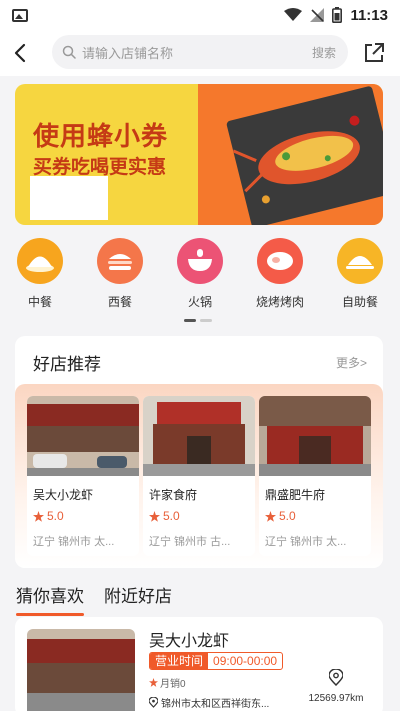 The height and width of the screenshot is (711, 400). Describe the element at coordinates (369, 15) in the screenshot. I see `clock: 11:13` at that location.